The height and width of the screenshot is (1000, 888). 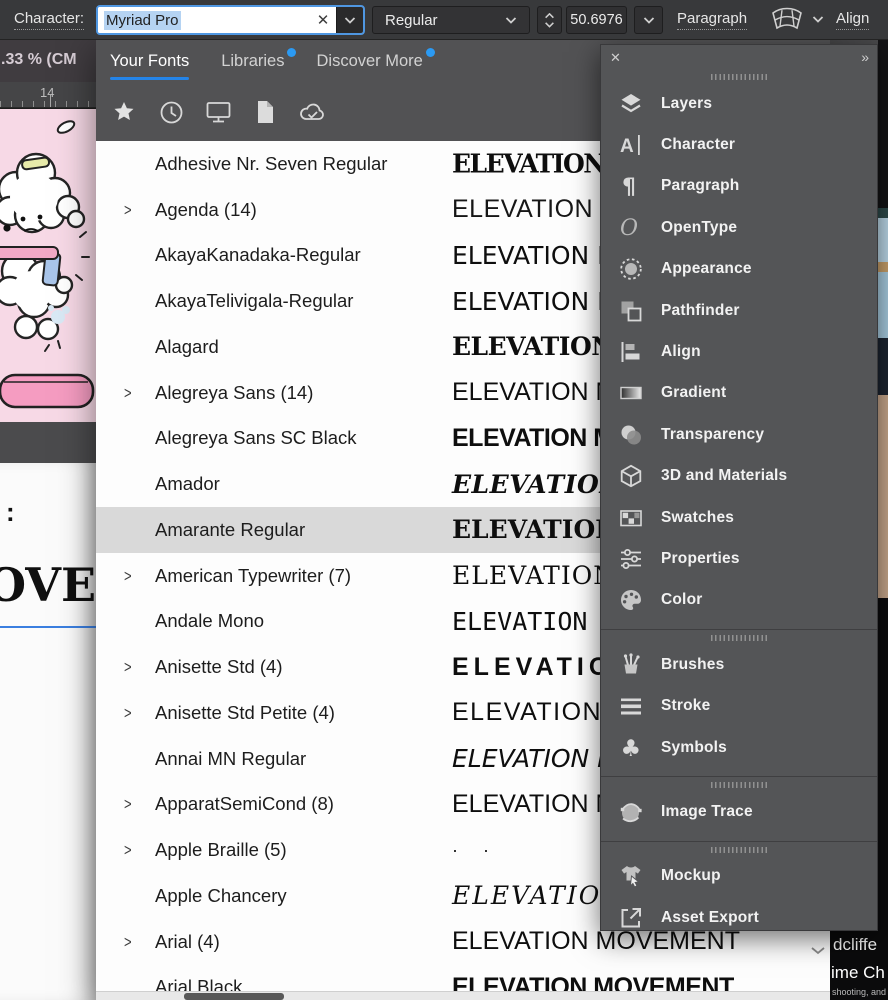 I want to click on creative-cloud-icon, so click(x=312, y=112).